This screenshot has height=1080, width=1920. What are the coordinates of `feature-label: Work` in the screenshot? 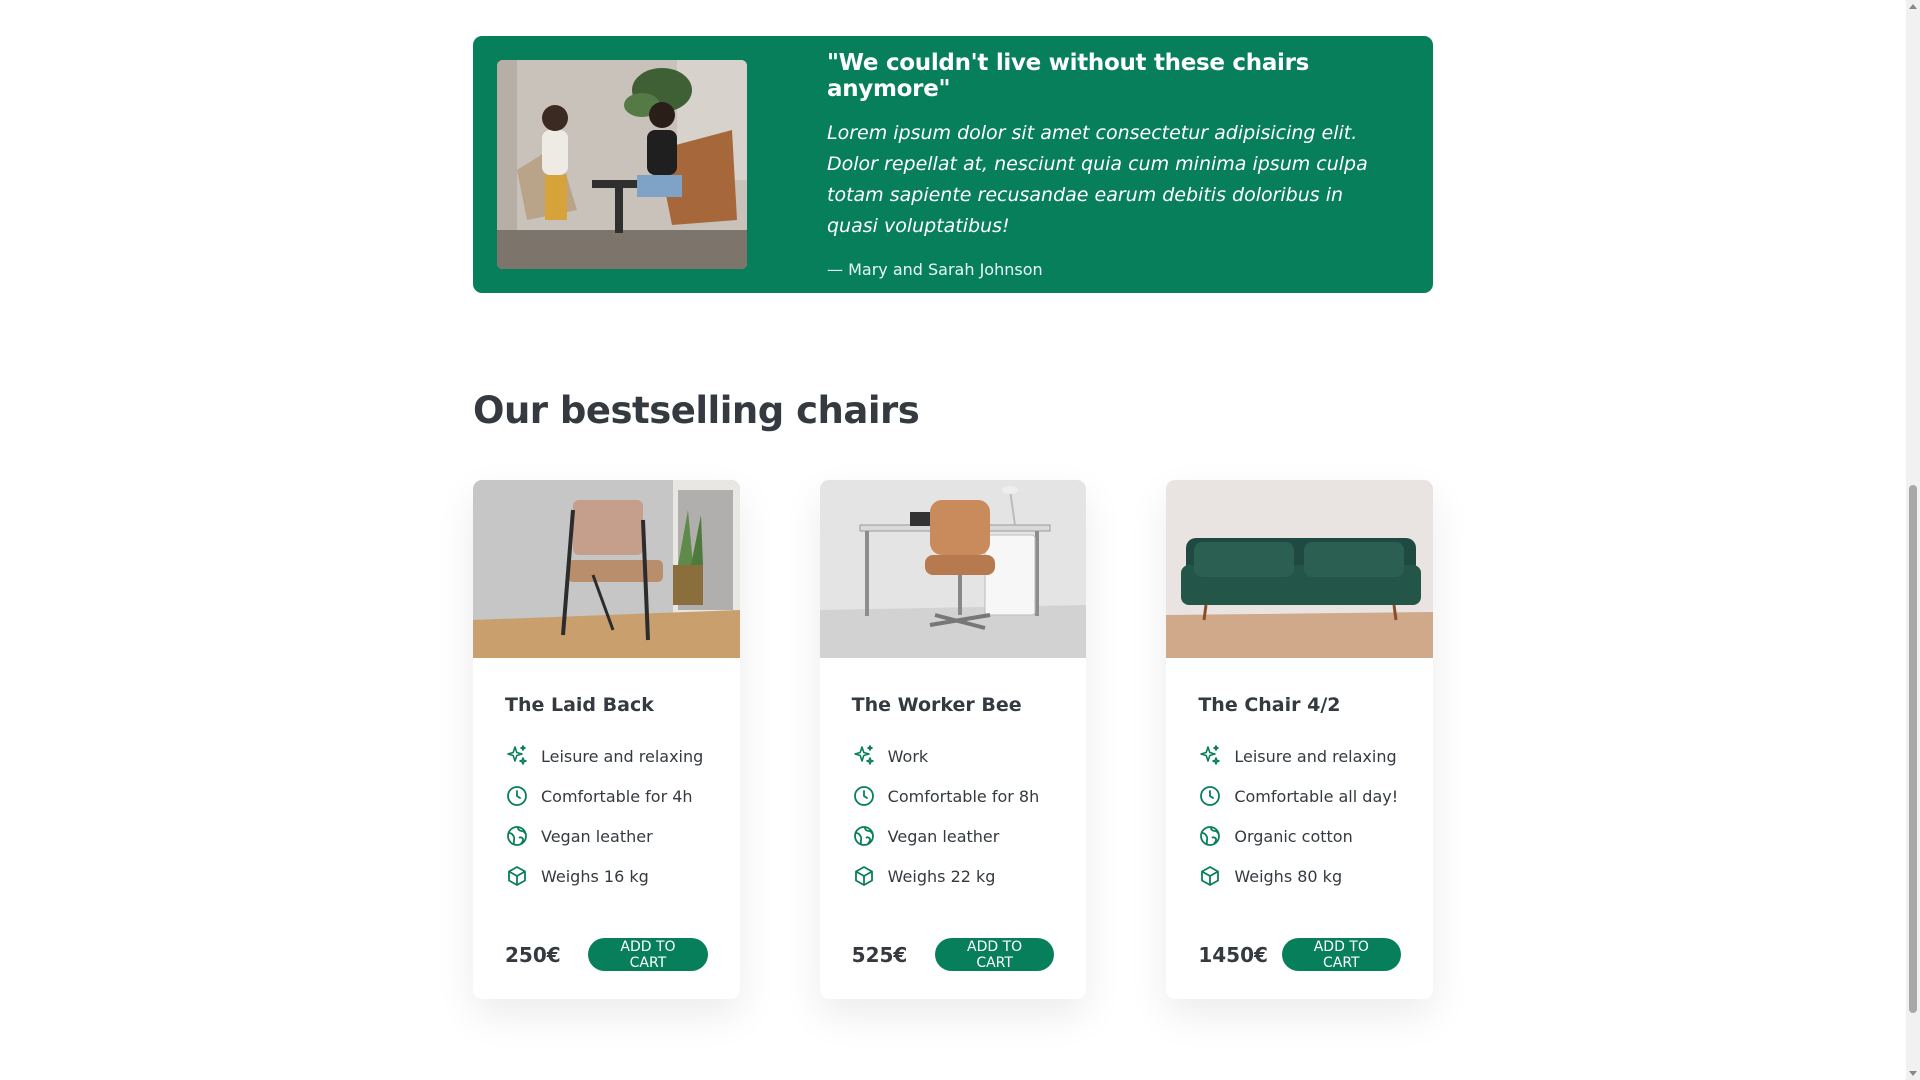 It's located at (908, 756).